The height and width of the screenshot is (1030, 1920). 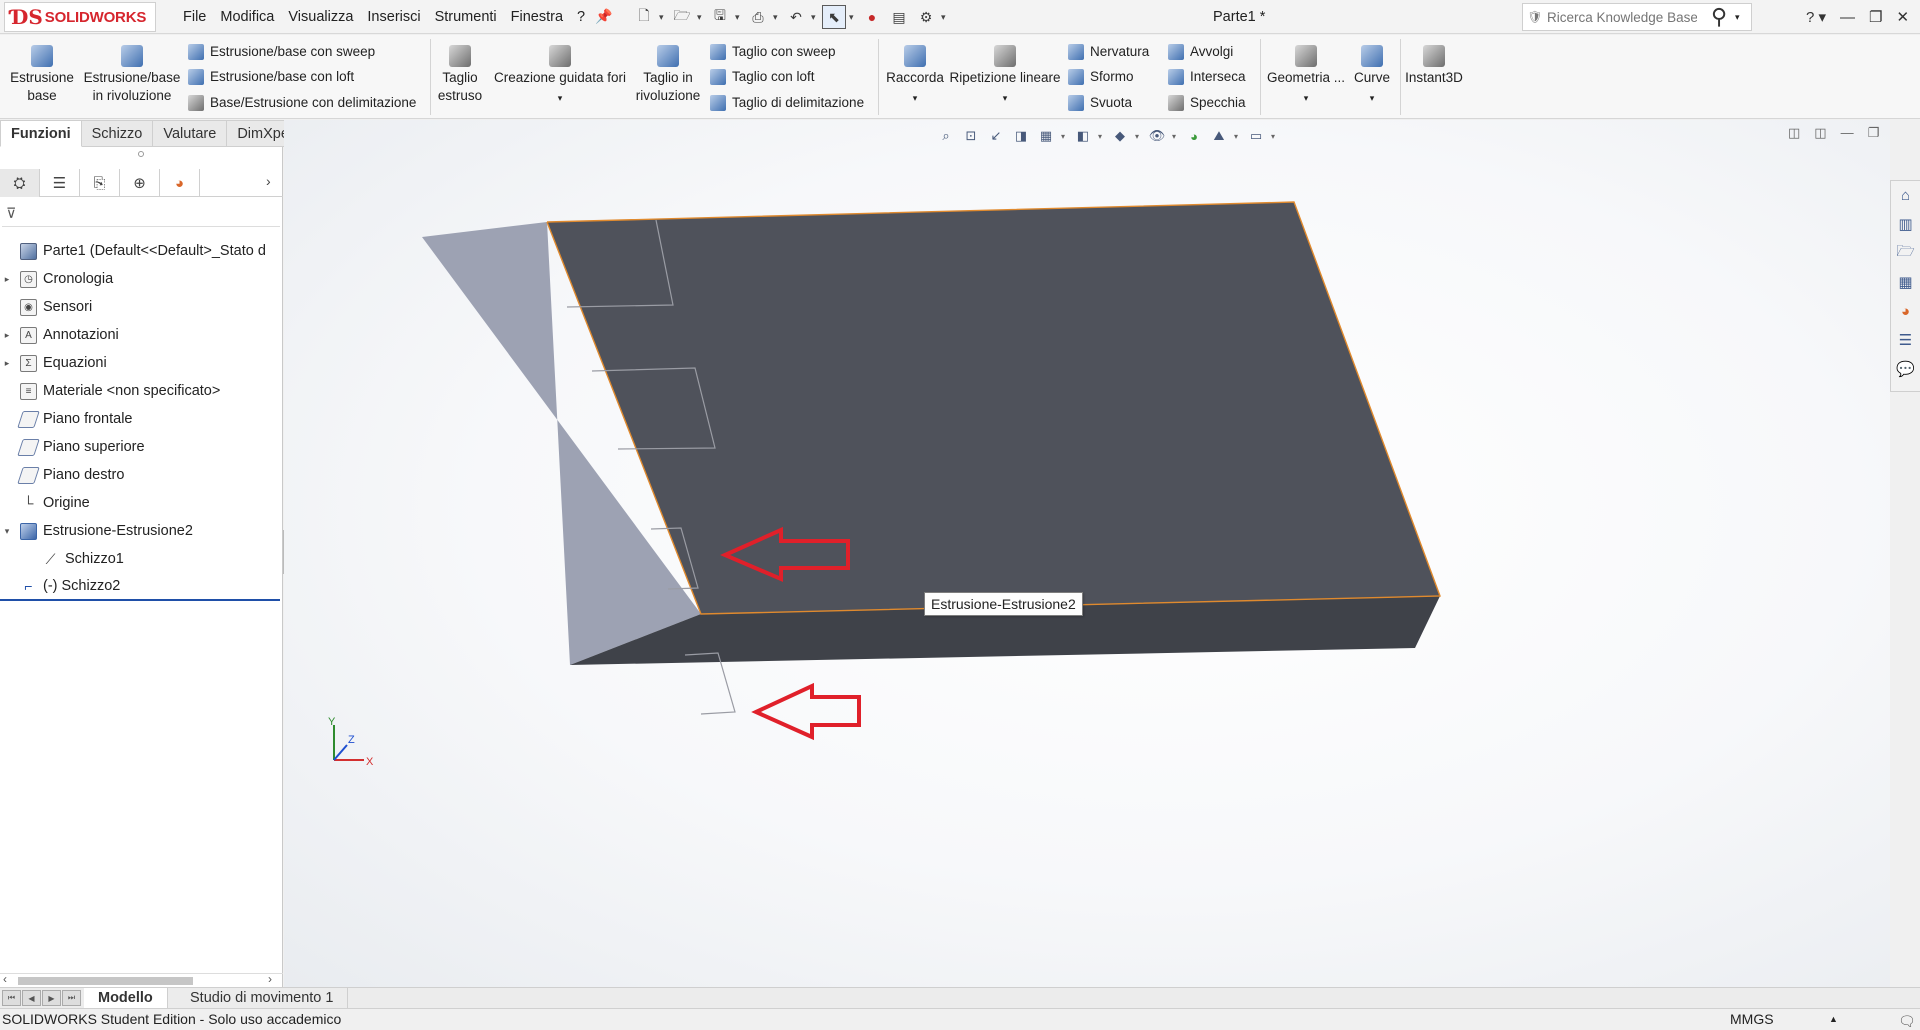 I want to click on reference-geometry-button: Geometria ... ▾, so click(x=1306, y=76).